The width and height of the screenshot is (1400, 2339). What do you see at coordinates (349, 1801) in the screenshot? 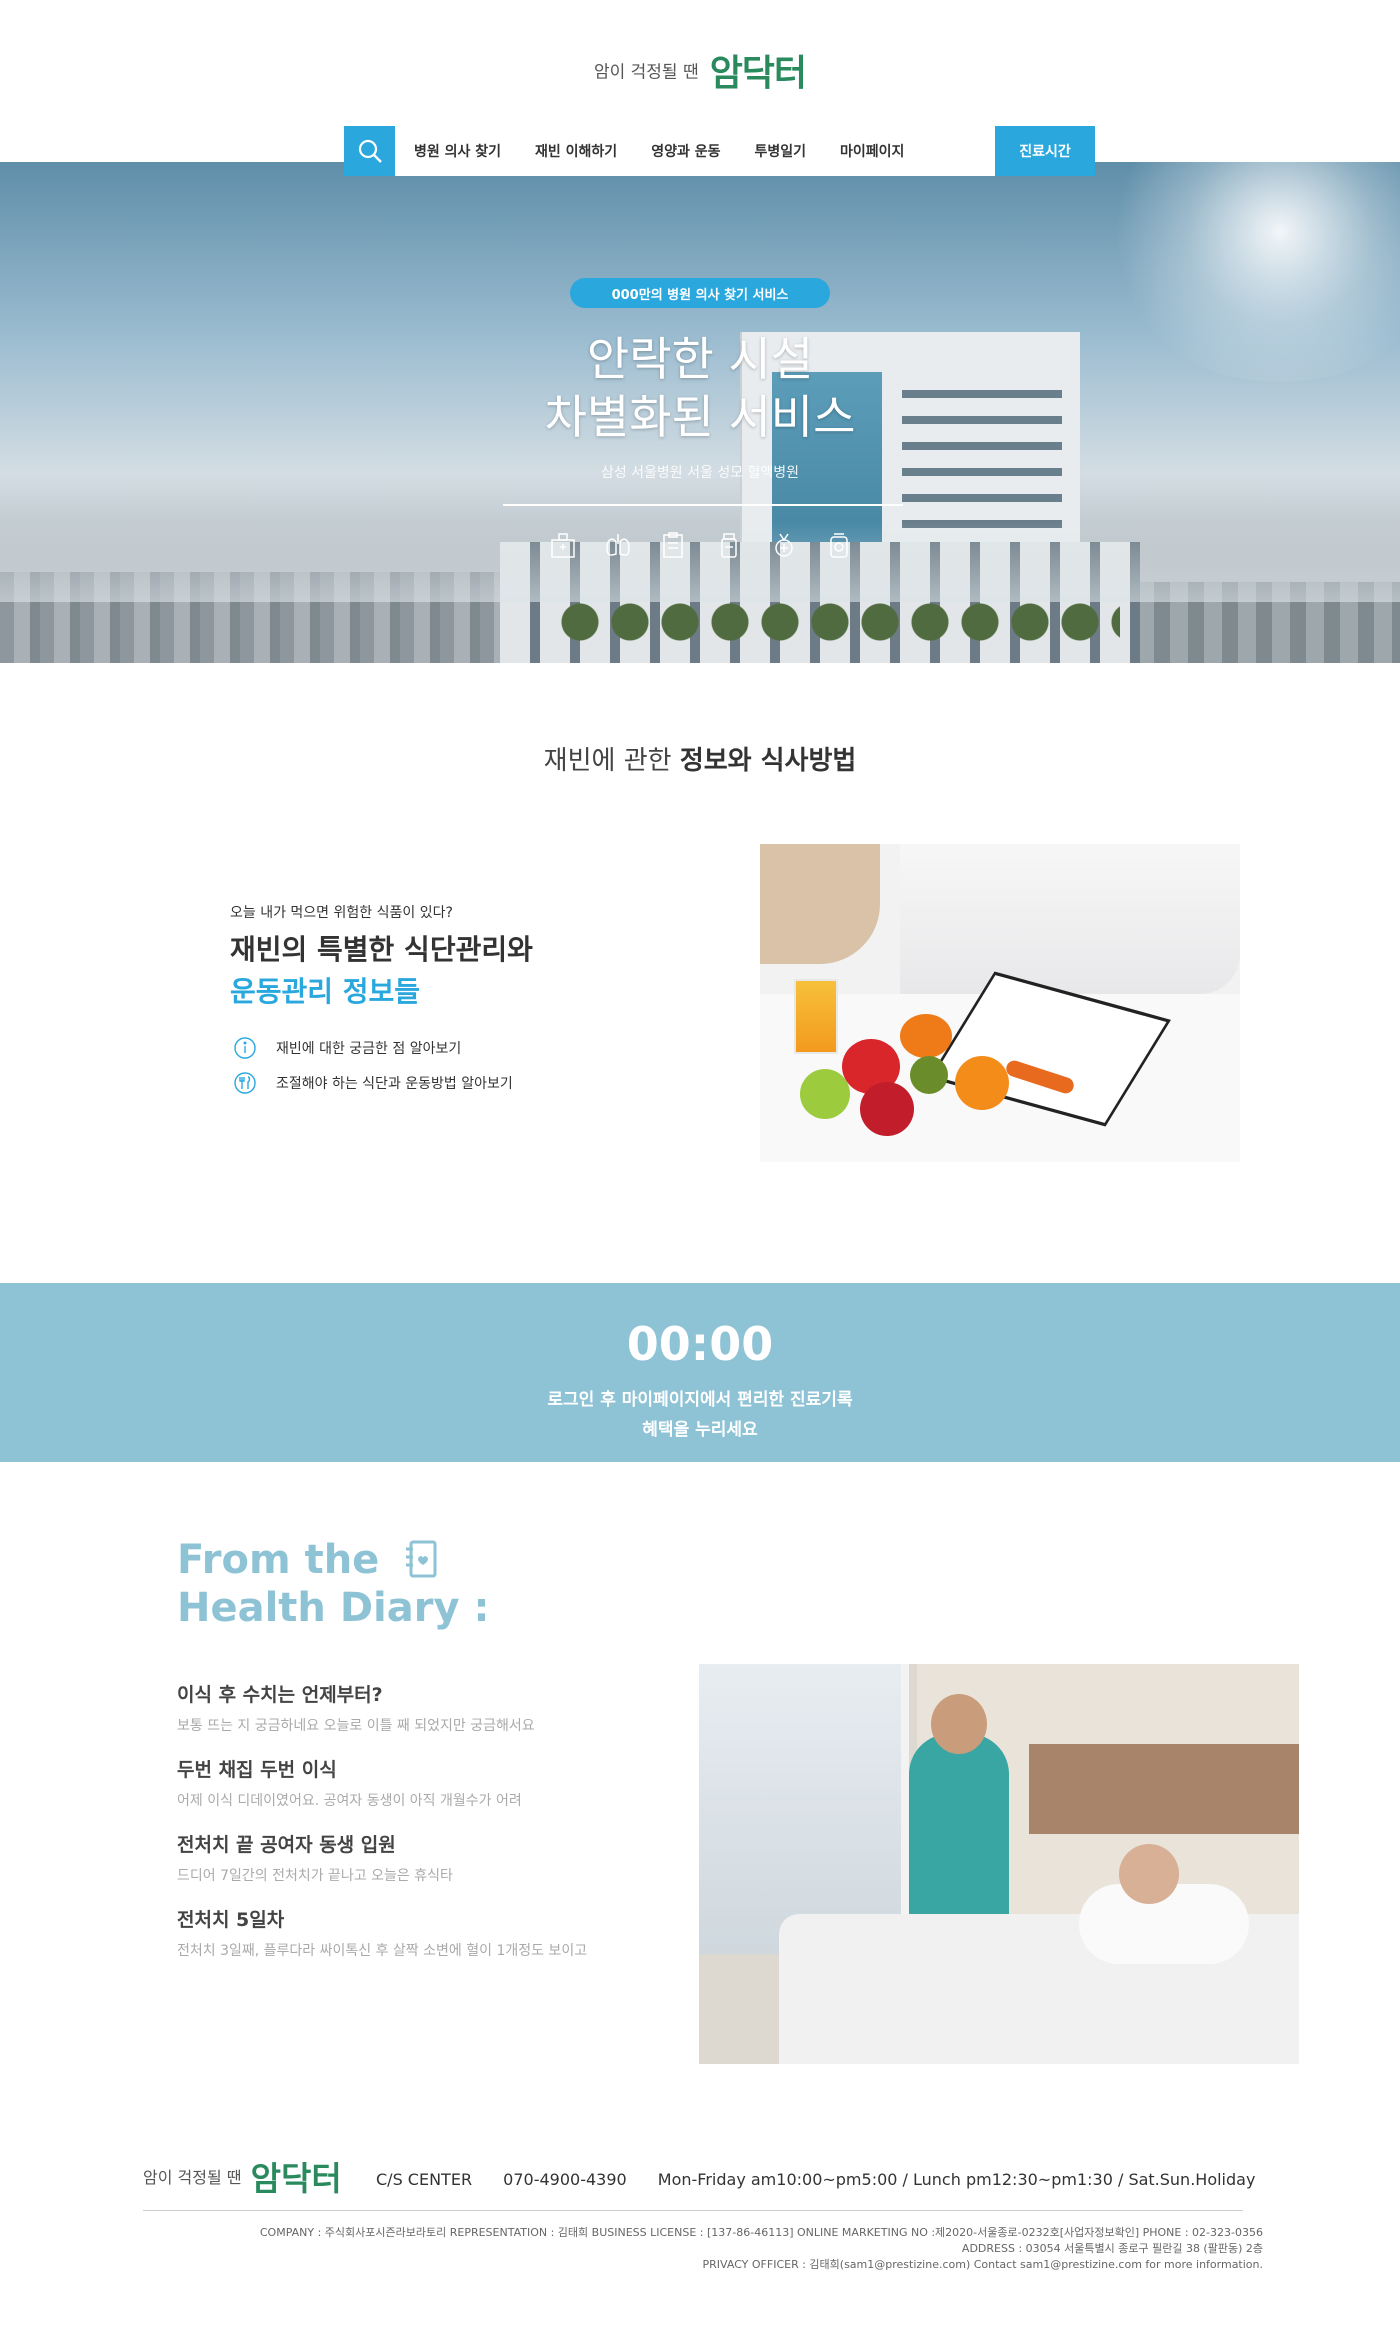
I see `diary-entry-desc: 어제 이식 디데이였어요. 공여자 동생이 아직 개월수가 어려` at bounding box center [349, 1801].